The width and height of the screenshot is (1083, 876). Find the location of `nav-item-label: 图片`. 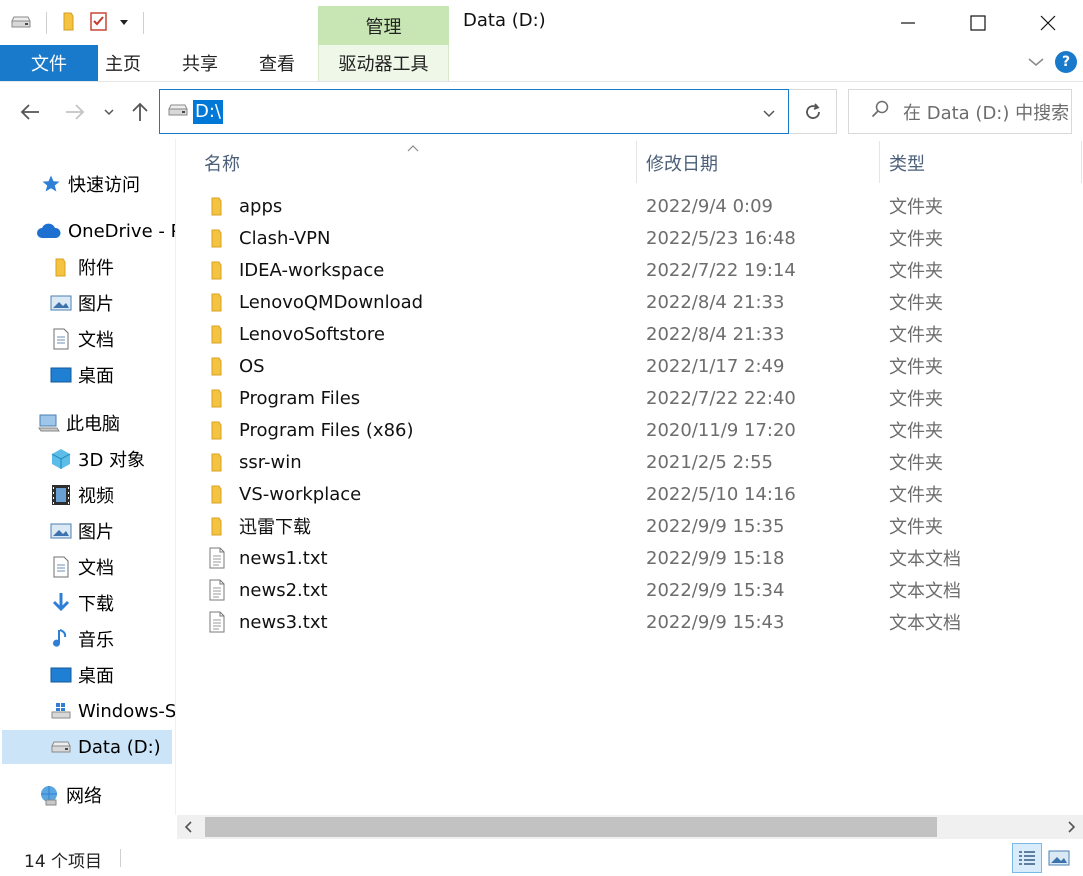

nav-item-label: 图片 is located at coordinates (96, 304).